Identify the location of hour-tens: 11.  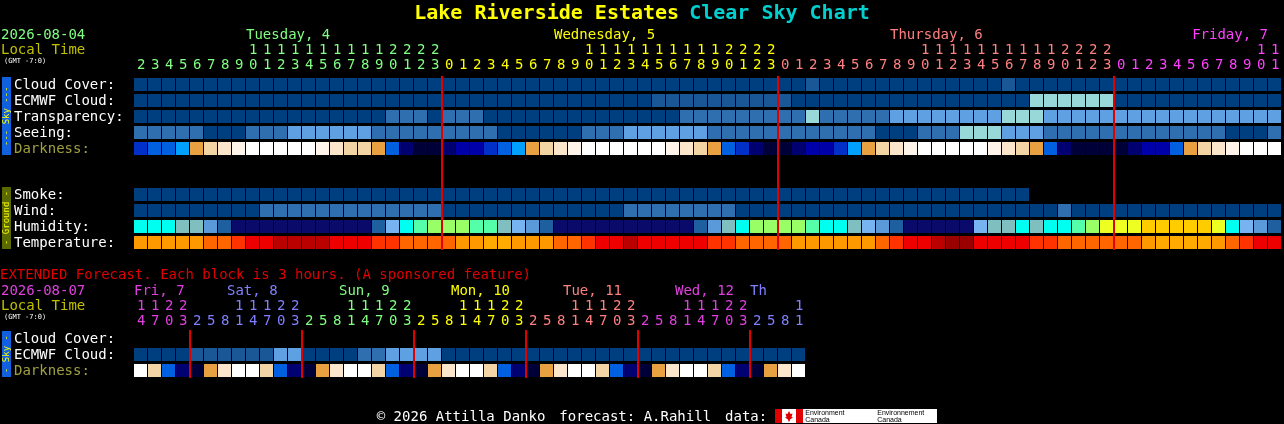
(1270, 49).